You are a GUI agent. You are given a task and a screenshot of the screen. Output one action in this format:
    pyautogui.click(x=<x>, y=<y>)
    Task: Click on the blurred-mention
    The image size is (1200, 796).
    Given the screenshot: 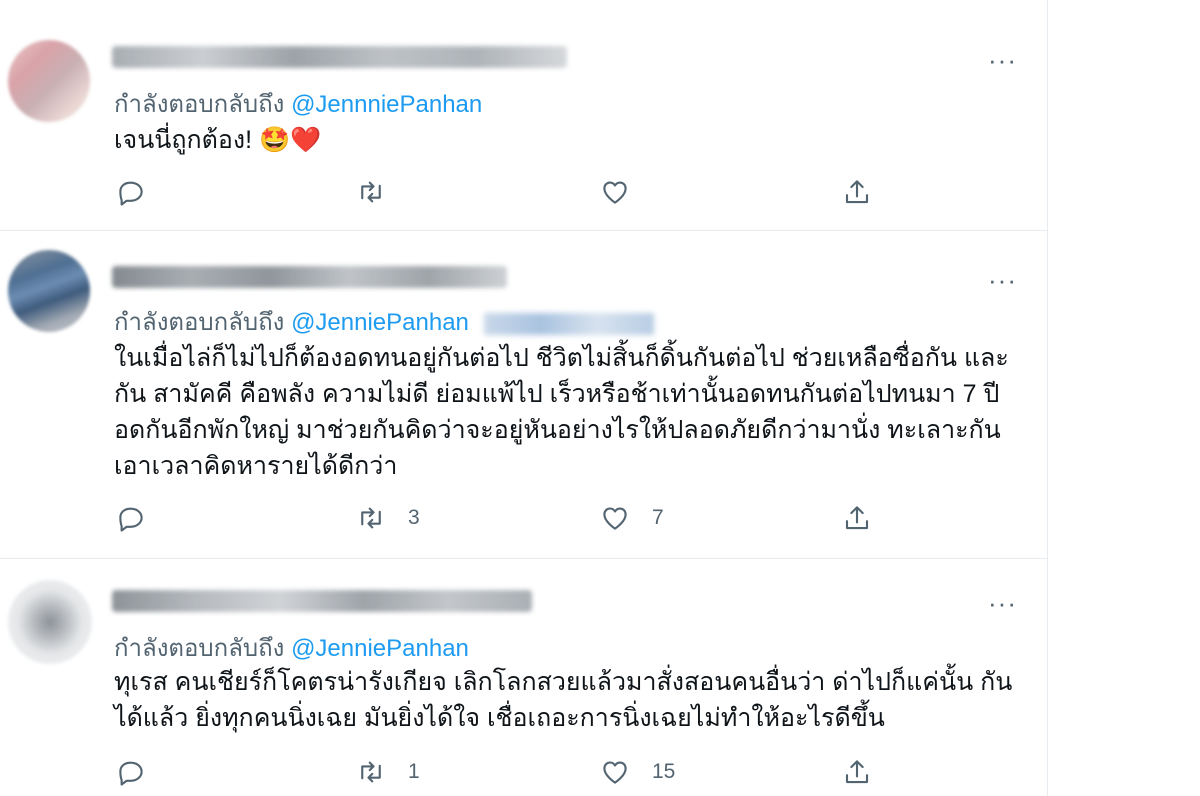 What is the action you would take?
    pyautogui.click(x=568, y=323)
    